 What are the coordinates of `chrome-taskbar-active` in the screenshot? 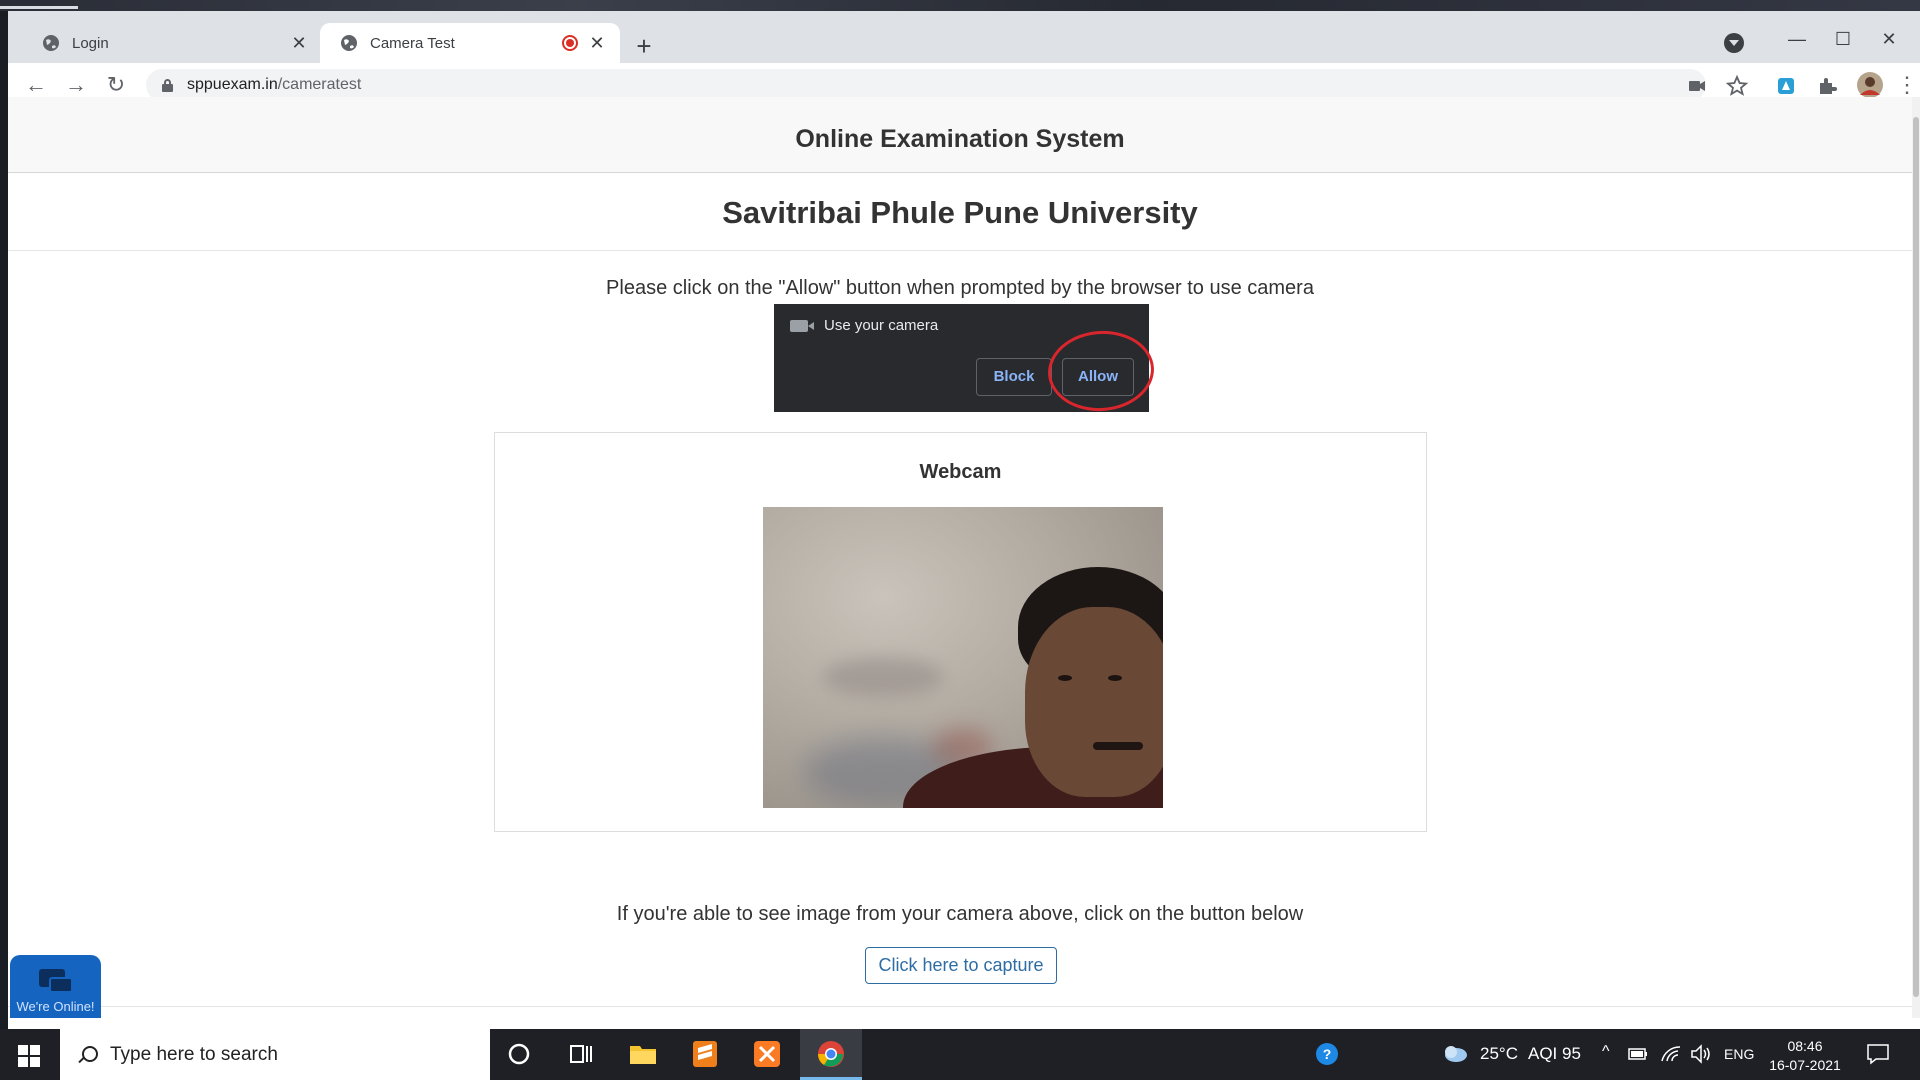 It's located at (831, 1054).